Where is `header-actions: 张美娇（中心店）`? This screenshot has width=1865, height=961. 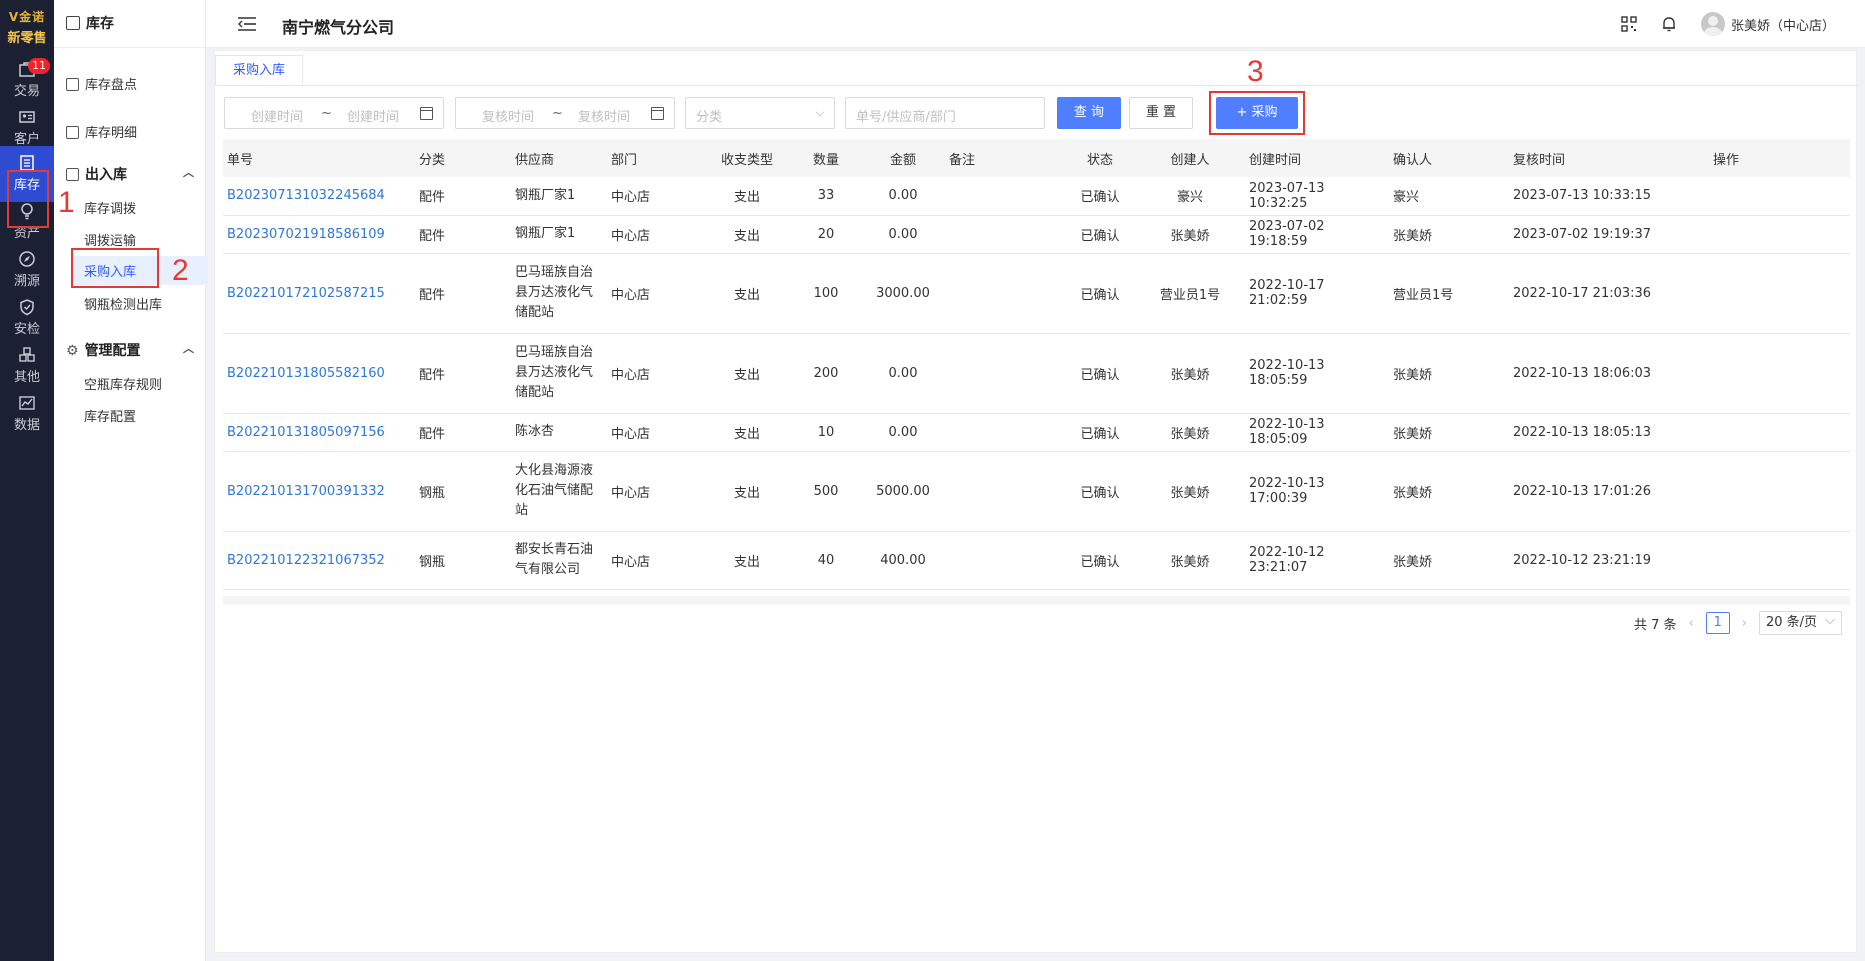
header-actions: 张美娇（中心店） is located at coordinates (1728, 24).